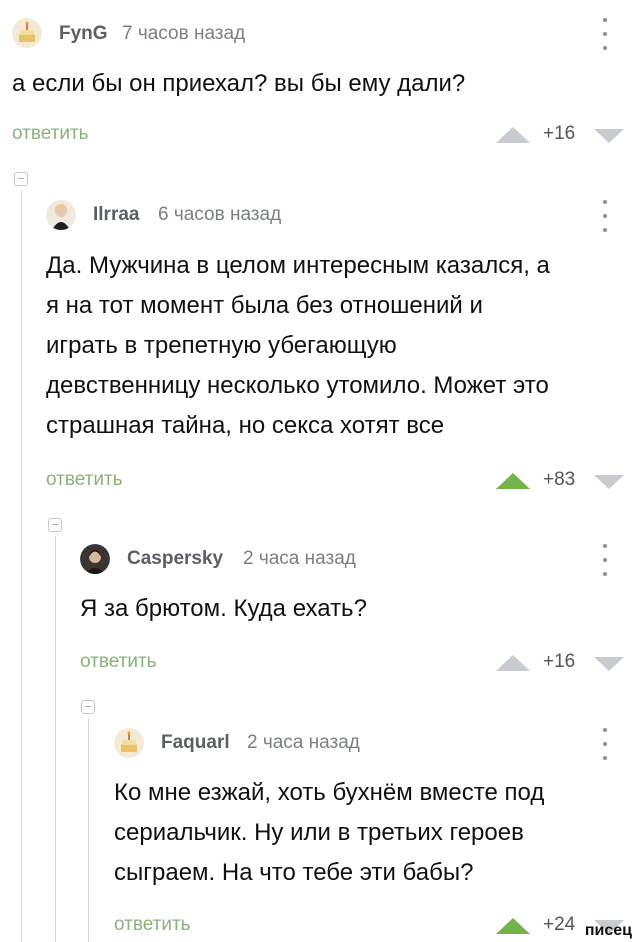 The height and width of the screenshot is (942, 640). What do you see at coordinates (116, 215) in the screenshot?
I see `username: Ilrraa` at bounding box center [116, 215].